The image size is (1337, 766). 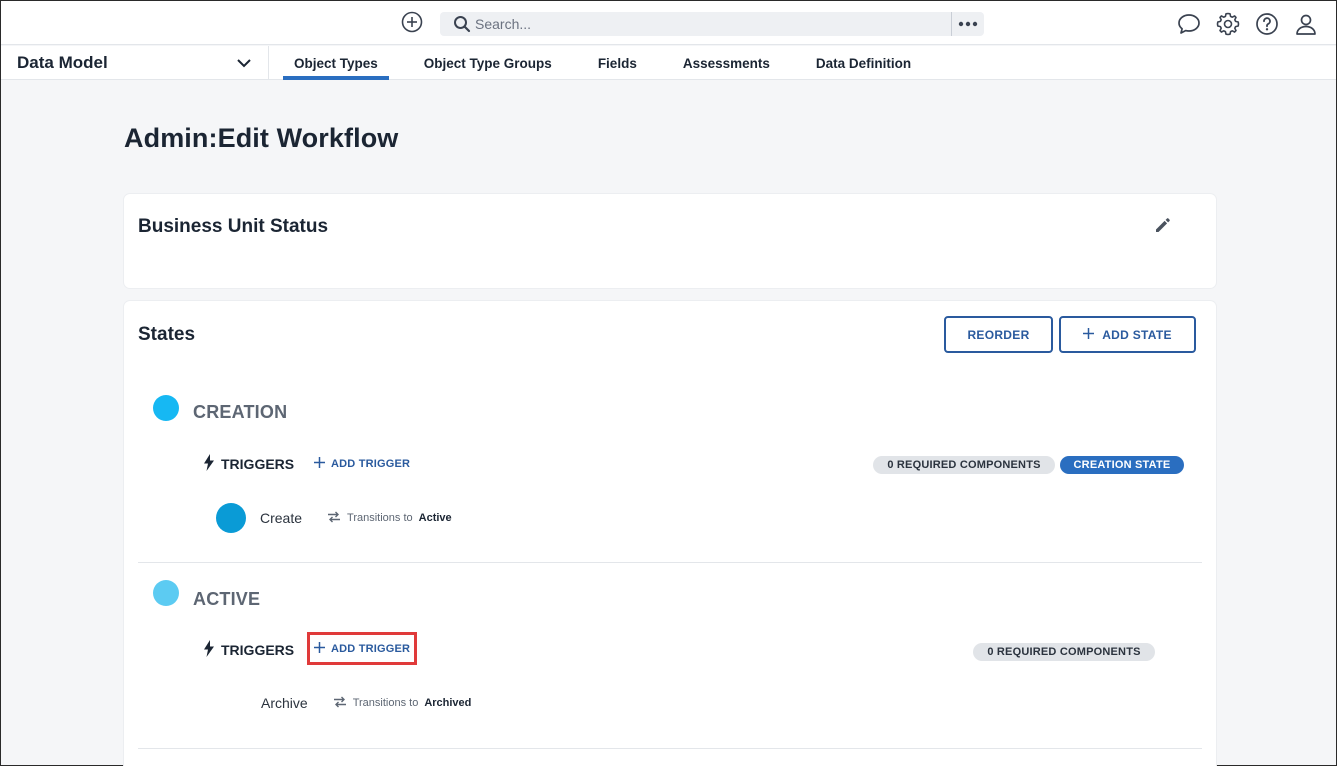 I want to click on page-title-prefix: Admin, so click(x=166, y=138).